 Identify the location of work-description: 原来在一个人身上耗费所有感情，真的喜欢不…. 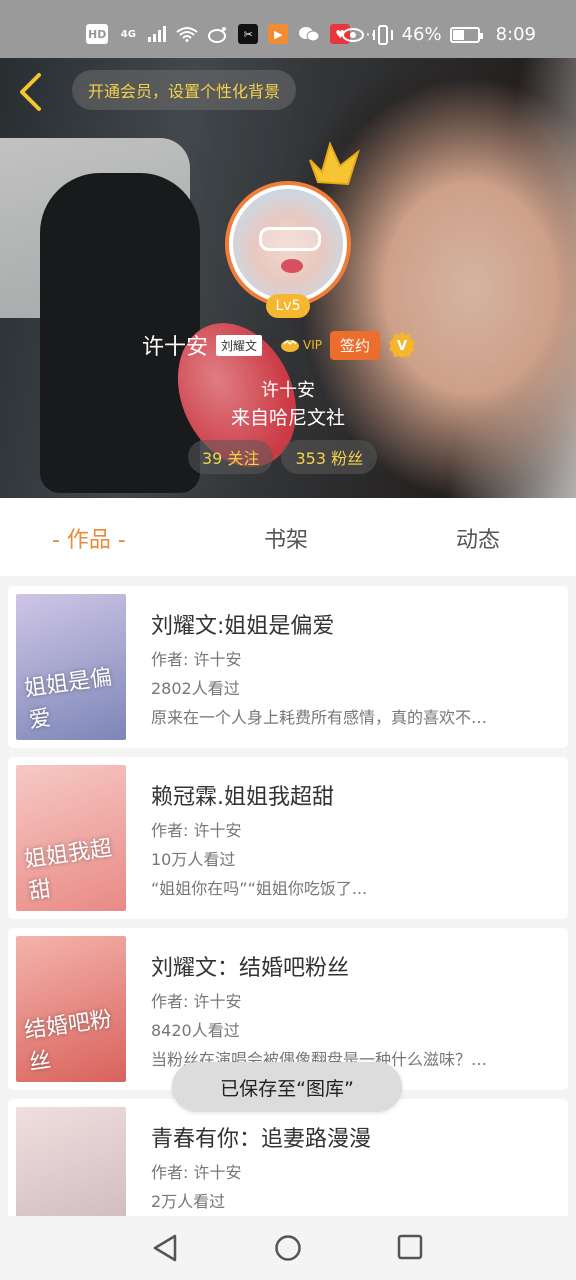
(319, 717).